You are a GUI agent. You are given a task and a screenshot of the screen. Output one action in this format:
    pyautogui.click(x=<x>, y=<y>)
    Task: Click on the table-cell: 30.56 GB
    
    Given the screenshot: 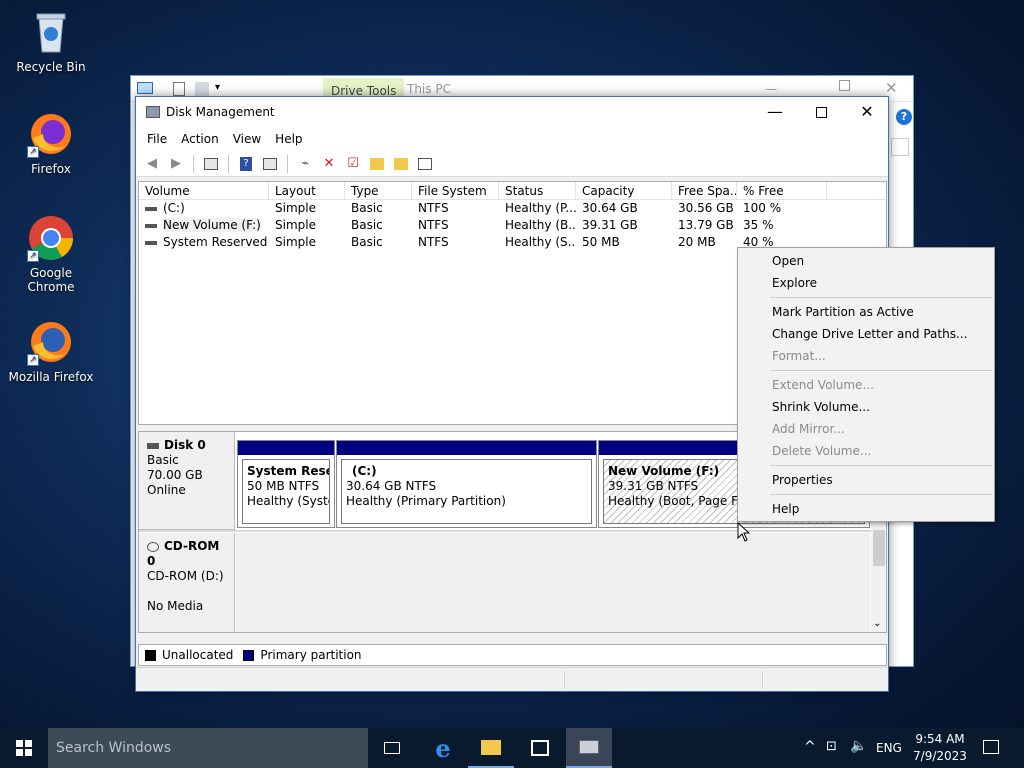 What is the action you would take?
    pyautogui.click(x=706, y=208)
    